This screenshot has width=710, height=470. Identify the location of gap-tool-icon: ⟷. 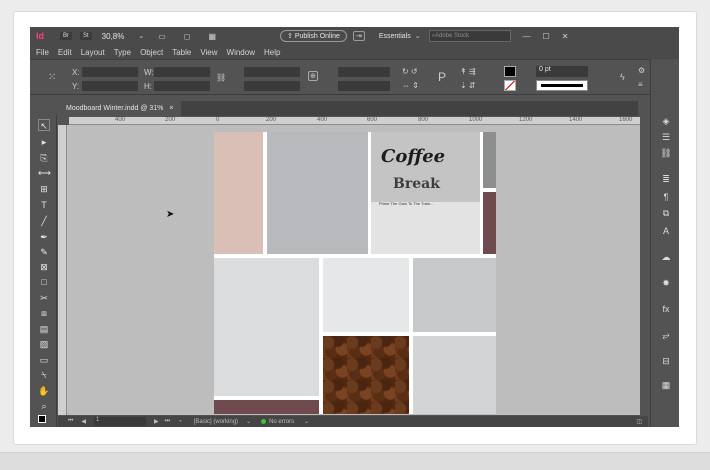
(44, 173).